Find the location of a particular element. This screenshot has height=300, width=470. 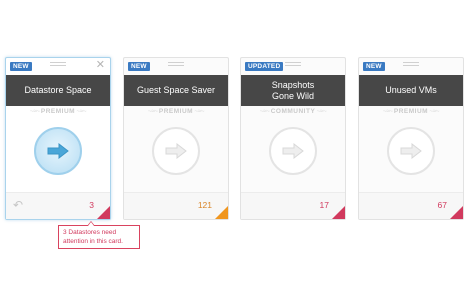

card-title: Datastore Space is located at coordinates (58, 90).